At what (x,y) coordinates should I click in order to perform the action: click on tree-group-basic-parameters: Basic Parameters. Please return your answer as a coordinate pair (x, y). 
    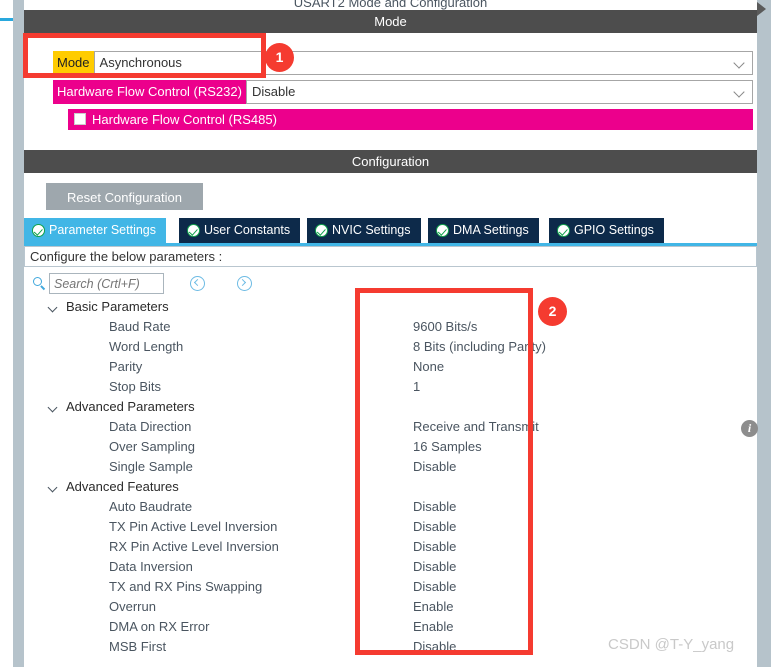
    Looking at the image, I should click on (214, 307).